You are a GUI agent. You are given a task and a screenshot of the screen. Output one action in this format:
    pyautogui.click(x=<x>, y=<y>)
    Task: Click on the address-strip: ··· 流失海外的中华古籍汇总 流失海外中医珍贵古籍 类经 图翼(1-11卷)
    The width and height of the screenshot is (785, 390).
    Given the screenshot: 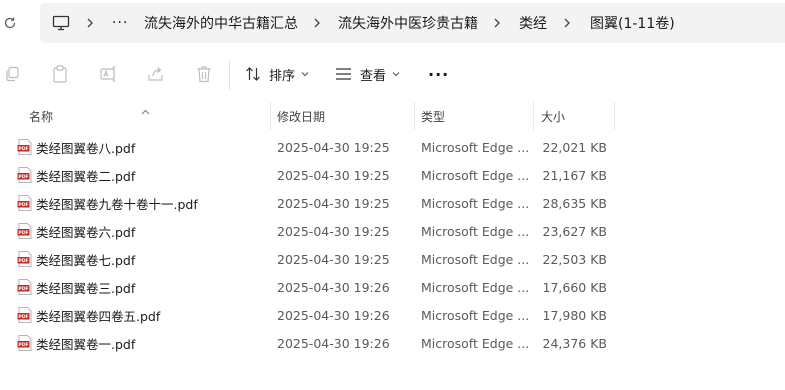 What is the action you would take?
    pyautogui.click(x=392, y=23)
    